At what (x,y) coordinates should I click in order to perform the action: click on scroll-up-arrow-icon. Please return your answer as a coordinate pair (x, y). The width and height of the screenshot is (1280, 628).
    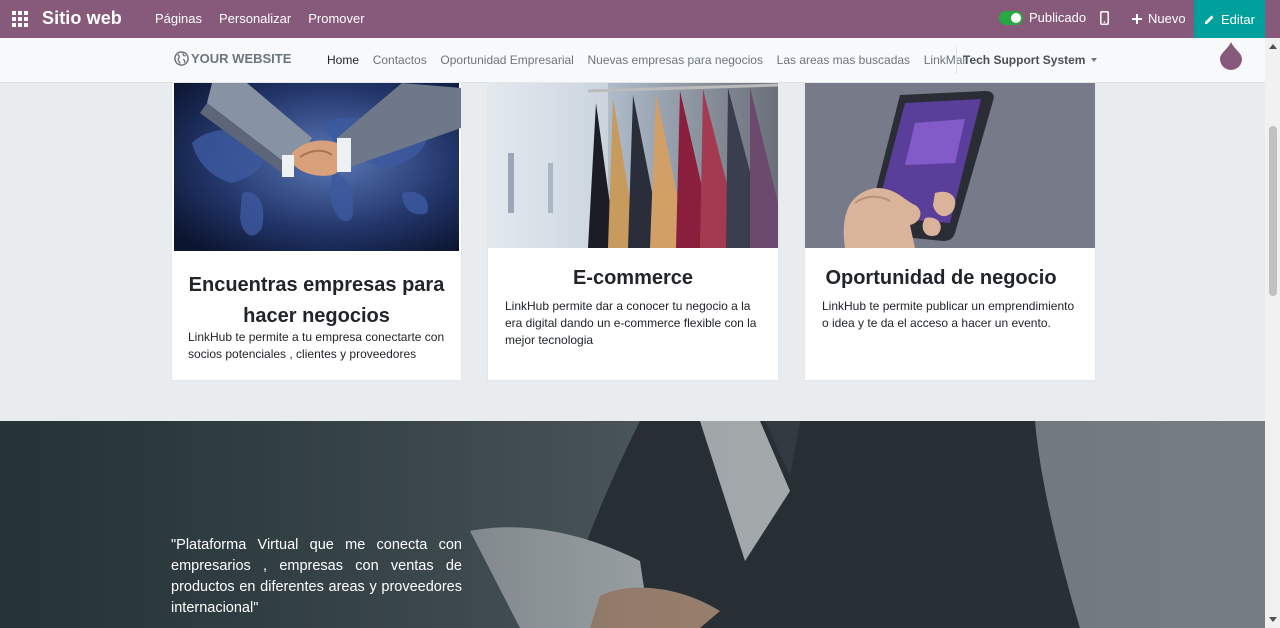
    Looking at the image, I should click on (1273, 46).